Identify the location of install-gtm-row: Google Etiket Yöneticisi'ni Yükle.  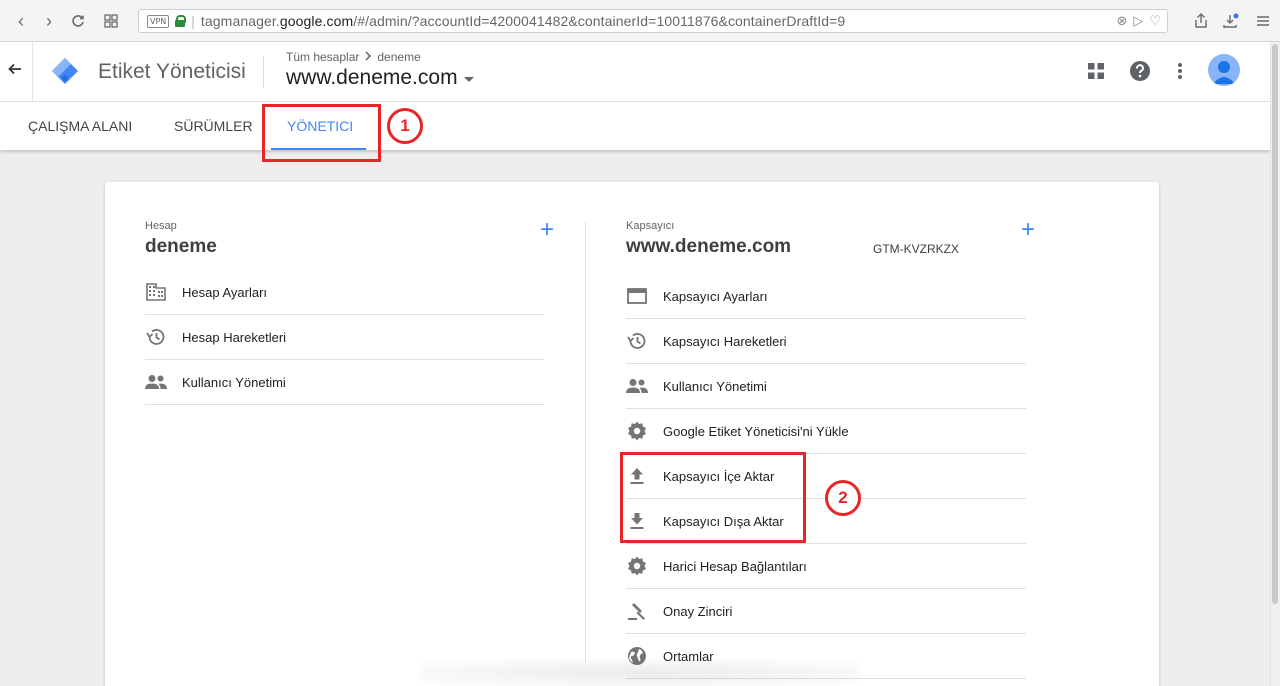
(826, 431).